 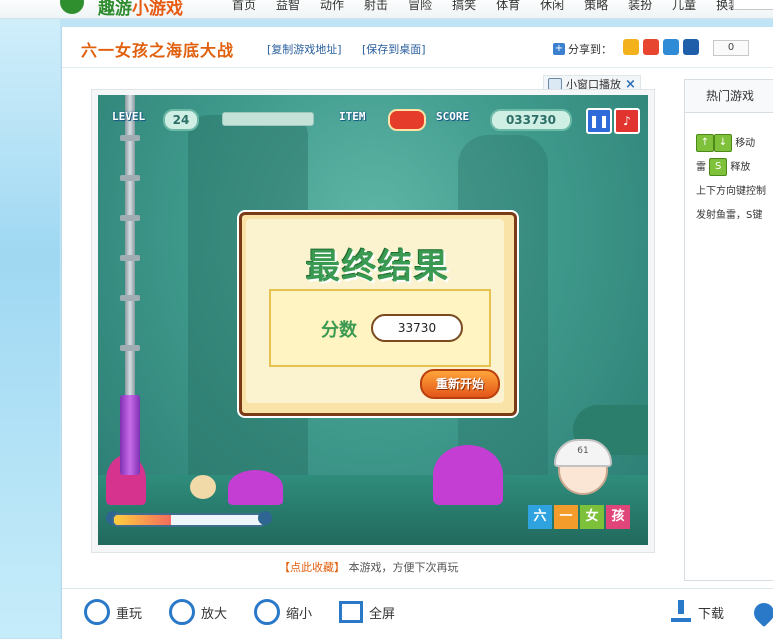 What do you see at coordinates (214, 614) in the screenshot?
I see `zoom-in-label: 放大` at bounding box center [214, 614].